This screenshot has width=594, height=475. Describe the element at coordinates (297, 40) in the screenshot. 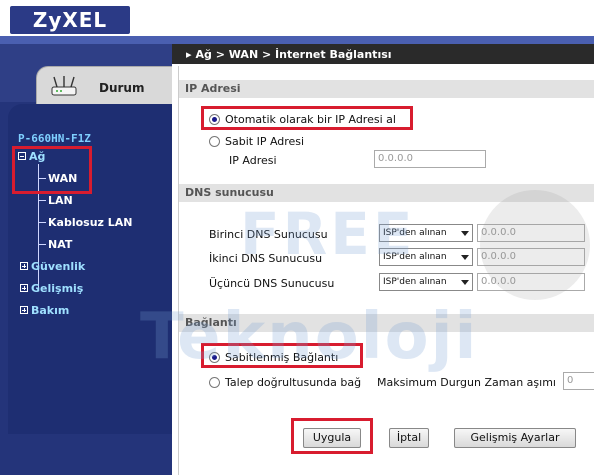

I see `header-band` at that location.